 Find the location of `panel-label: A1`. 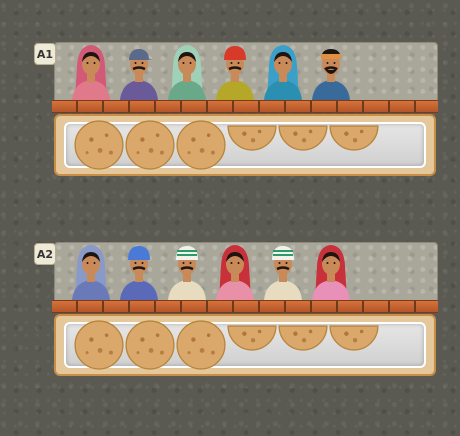

panel-label: A1 is located at coordinates (45, 54).